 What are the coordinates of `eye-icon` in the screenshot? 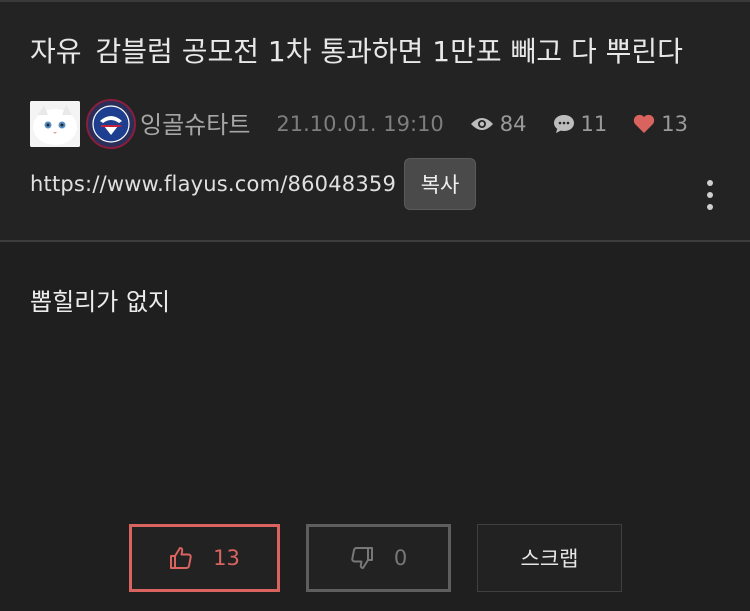 It's located at (481, 124).